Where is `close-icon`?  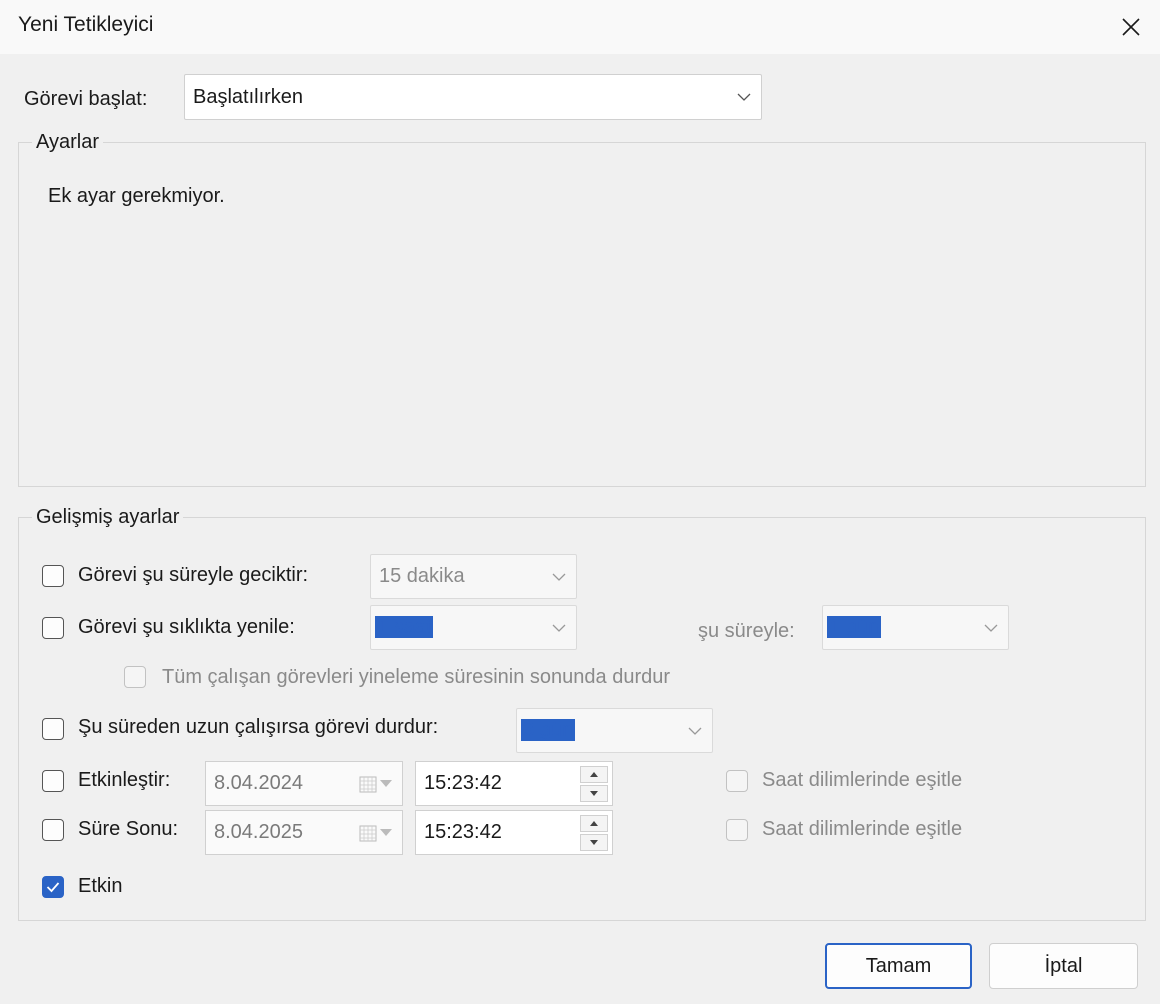 close-icon is located at coordinates (1131, 27).